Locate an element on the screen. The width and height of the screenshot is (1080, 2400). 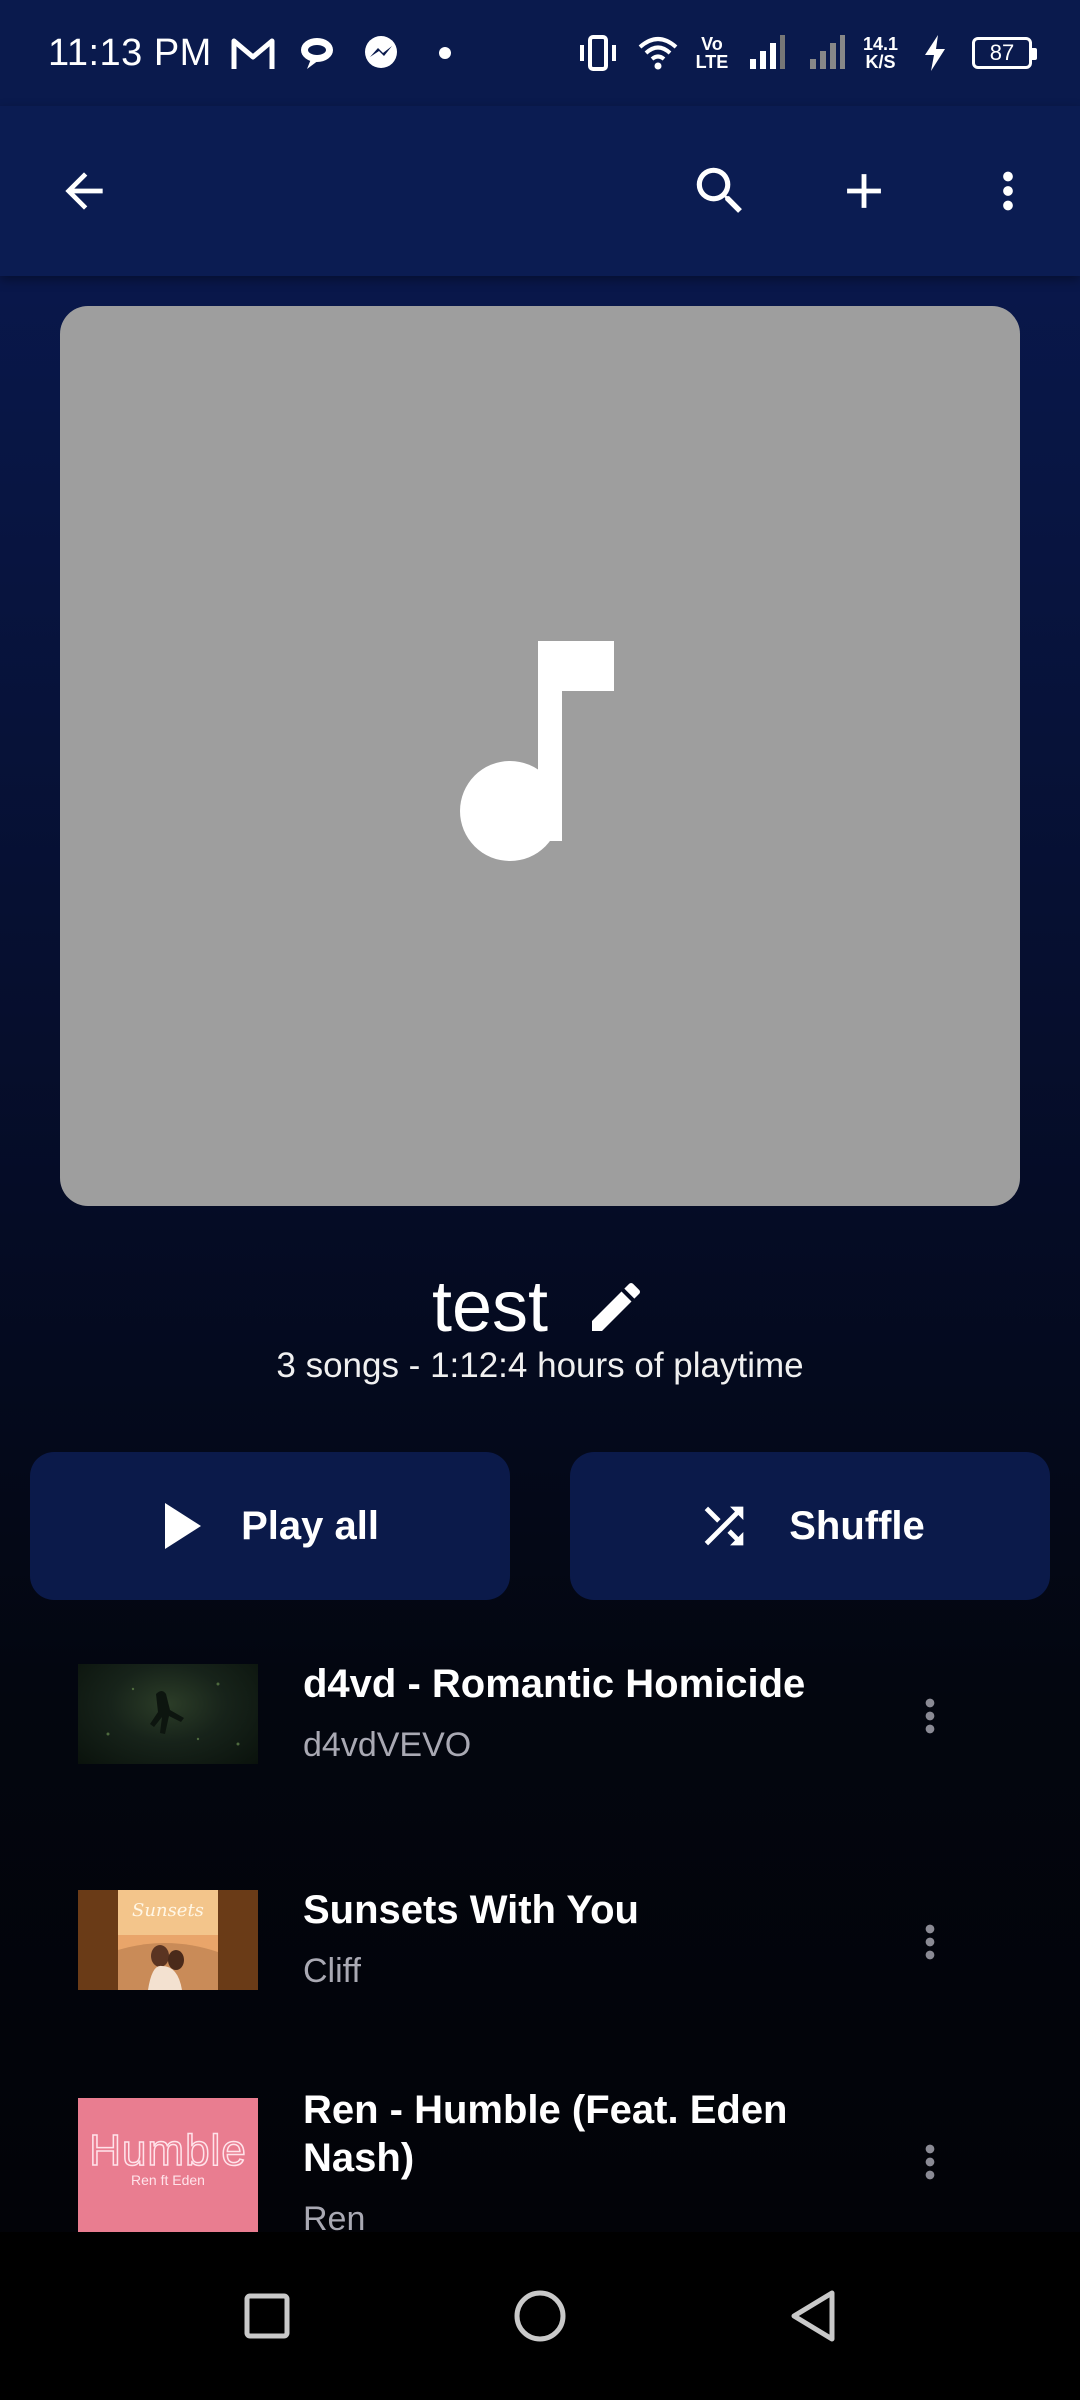
playlist-title-row: test is located at coordinates (540, 1307).